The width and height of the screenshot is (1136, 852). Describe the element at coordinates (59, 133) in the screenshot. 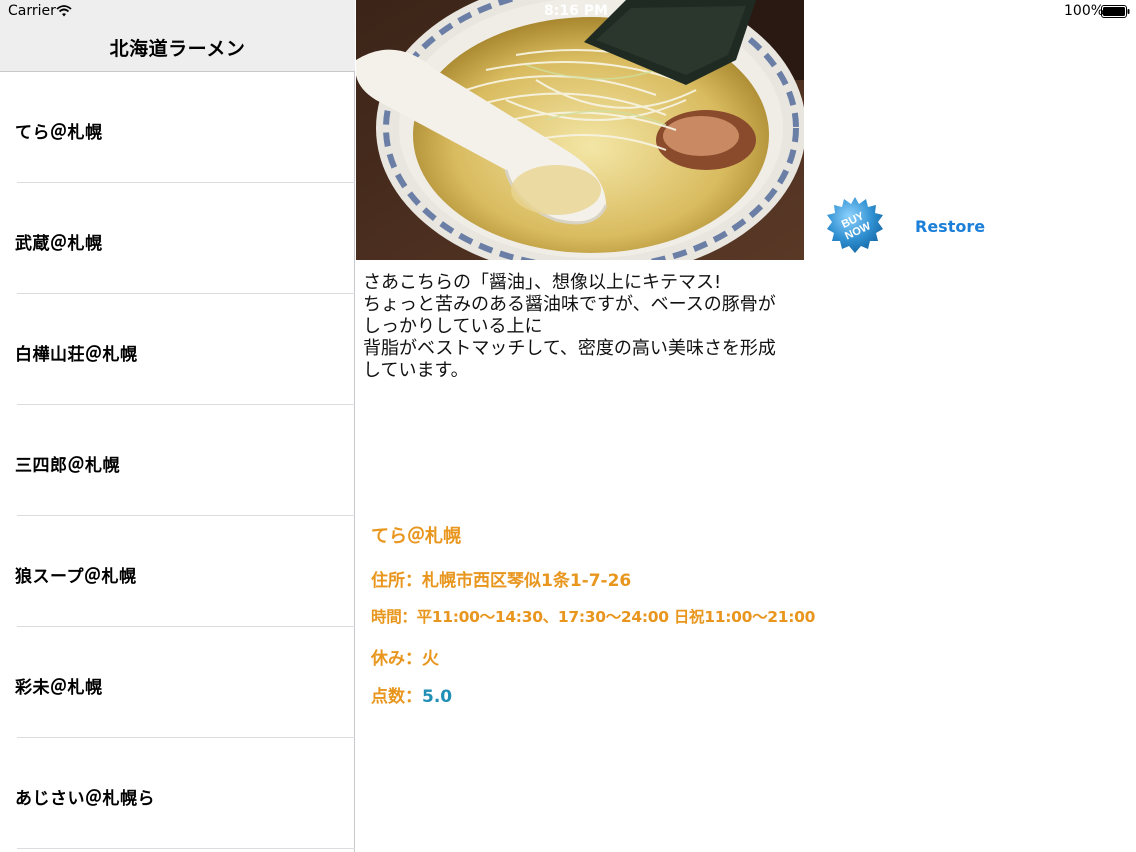

I see `list-item-label: てら＠札幌` at that location.